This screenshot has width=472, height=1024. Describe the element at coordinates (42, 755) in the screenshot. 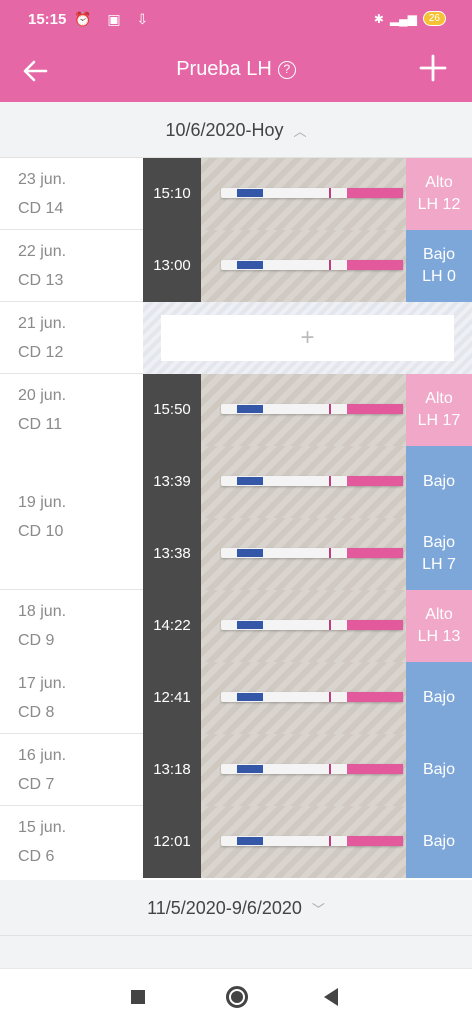

I see `day-date: 16 jun.` at that location.